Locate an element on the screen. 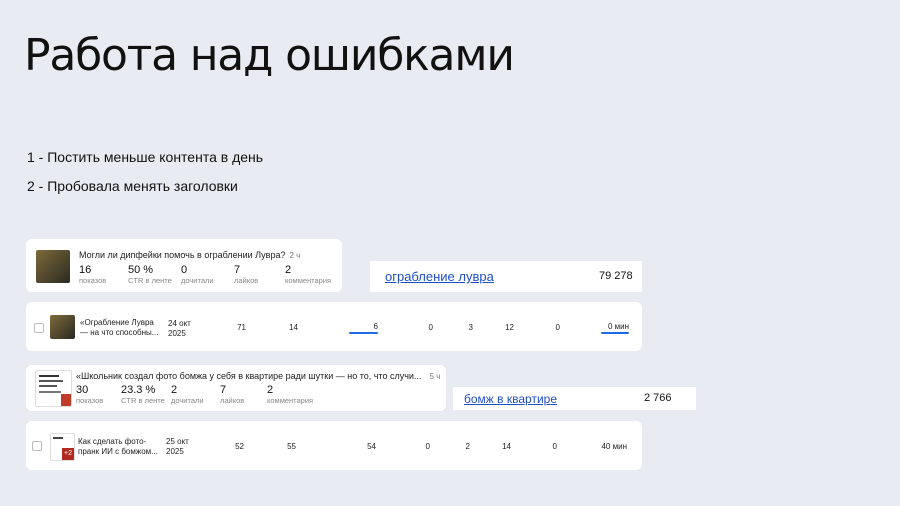 This screenshot has height=506, width=900. keyword-count: 2 766 is located at coordinates (658, 398).